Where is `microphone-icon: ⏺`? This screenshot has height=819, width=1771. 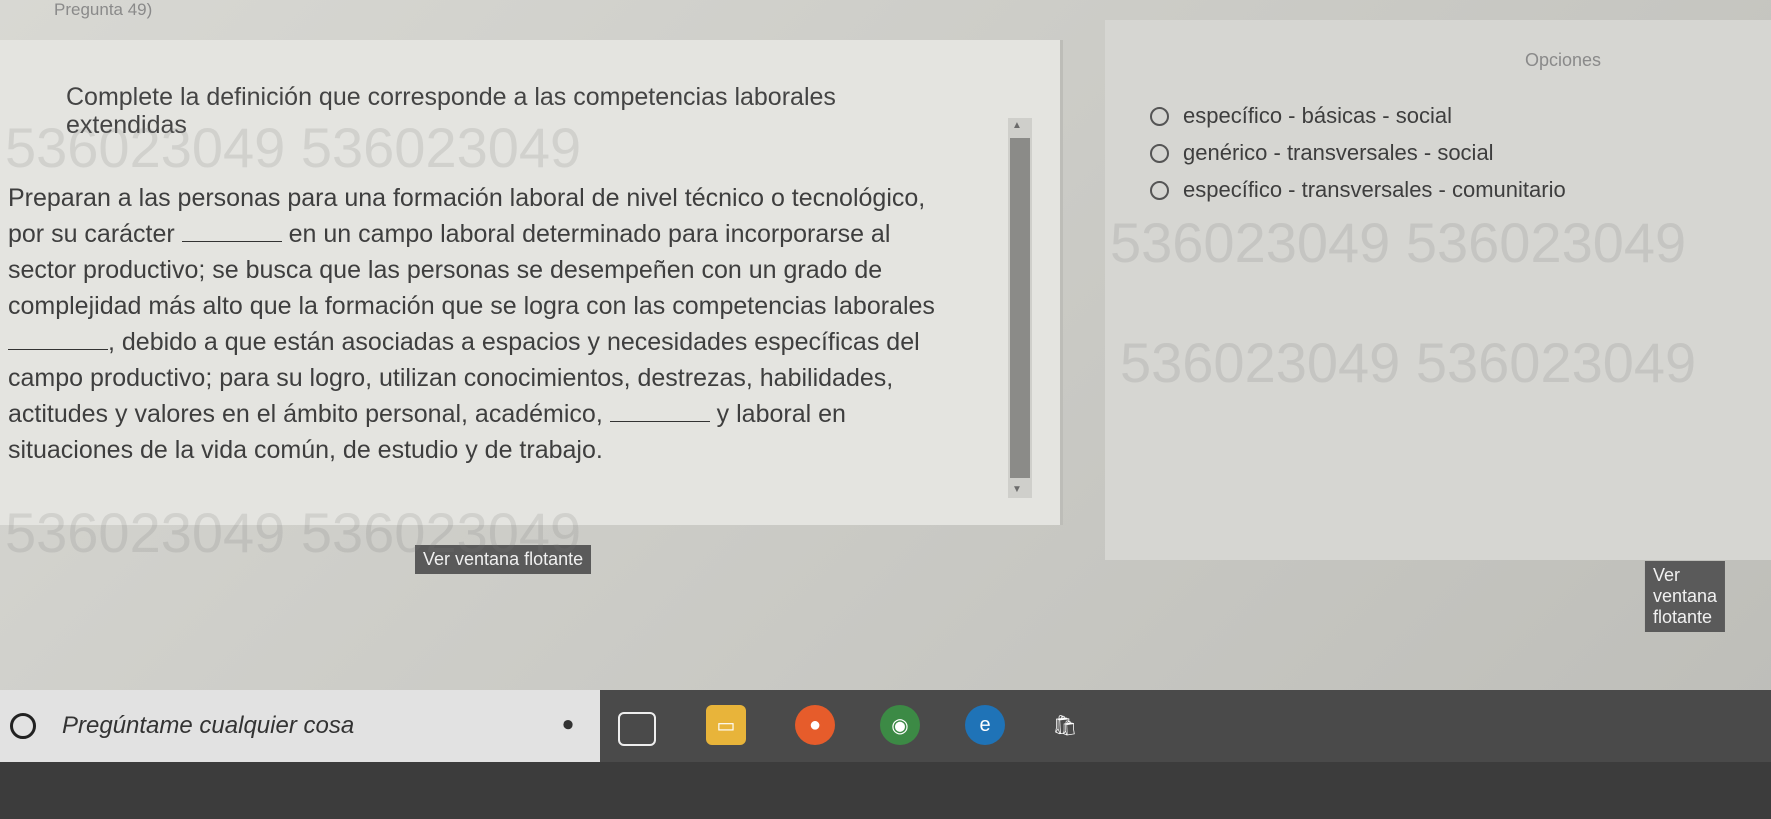
microphone-icon: ⏺ is located at coordinates (568, 725).